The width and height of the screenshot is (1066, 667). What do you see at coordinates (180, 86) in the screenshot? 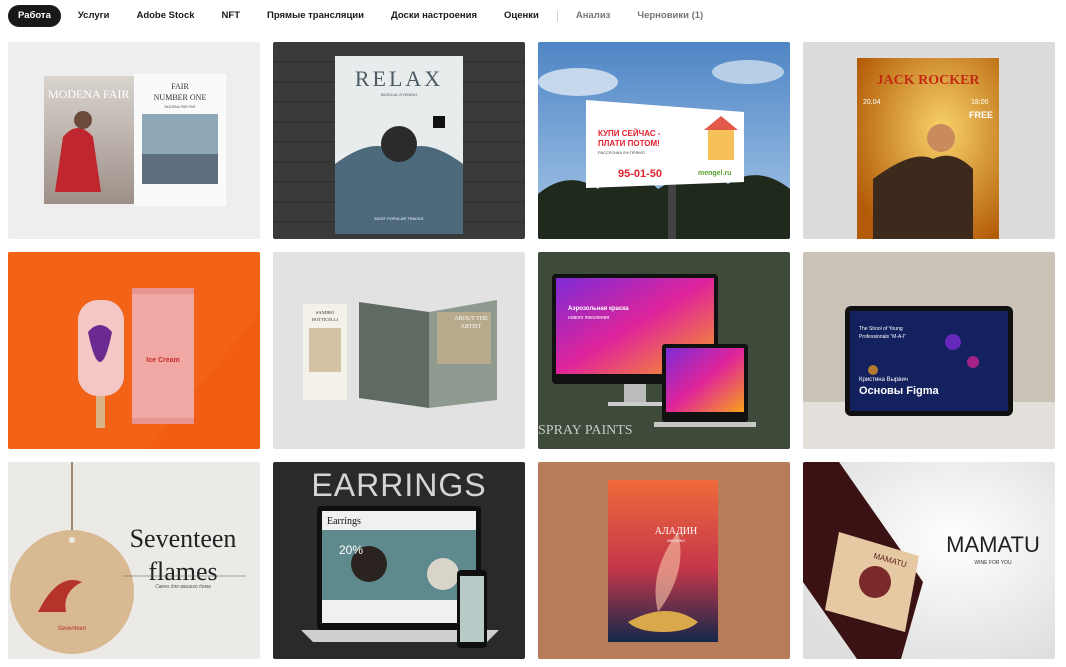
I see `magazine-title-right-1: FAIR` at bounding box center [180, 86].